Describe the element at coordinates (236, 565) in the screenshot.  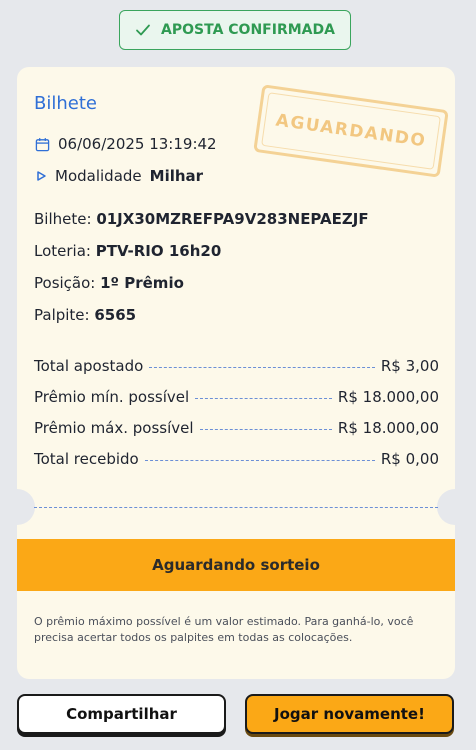
I see `awaiting-draw-banner: Aguardando sorteio` at that location.